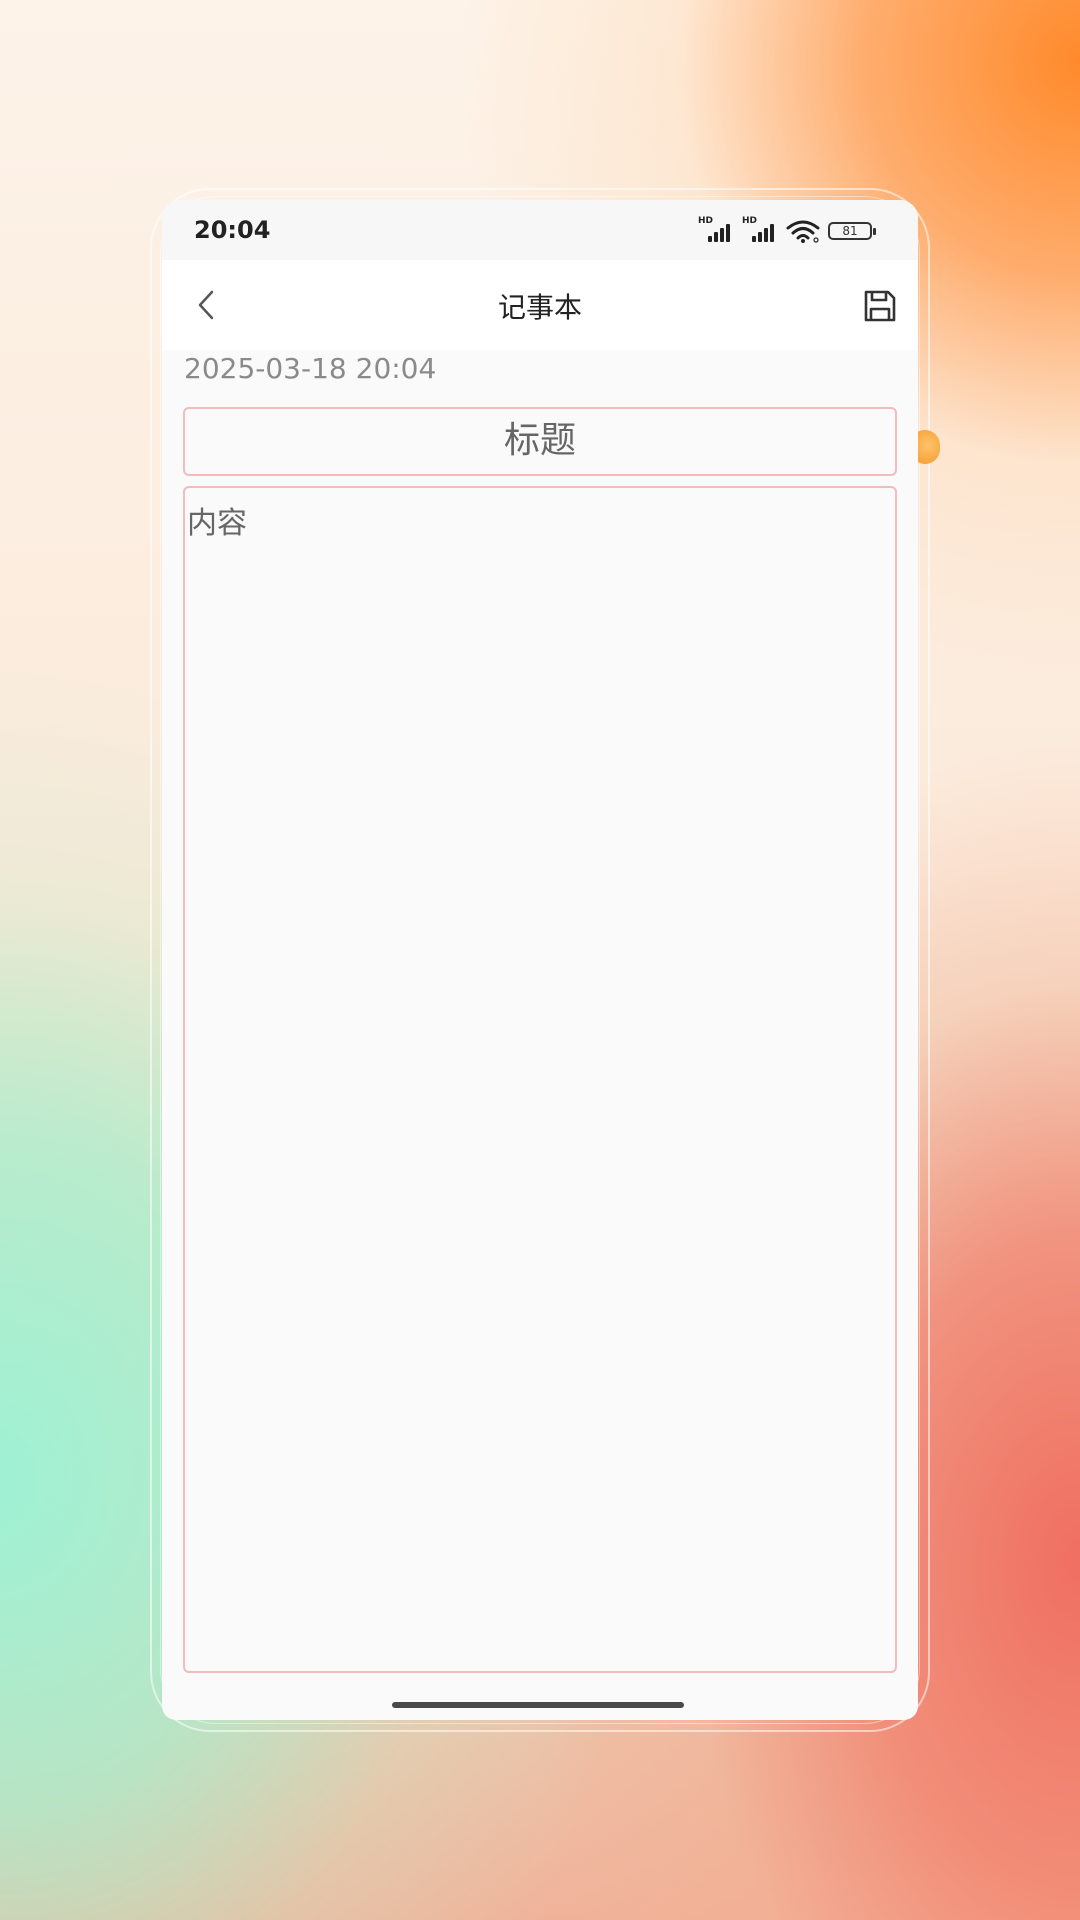  What do you see at coordinates (232, 230) in the screenshot?
I see `status-time: 20:04` at bounding box center [232, 230].